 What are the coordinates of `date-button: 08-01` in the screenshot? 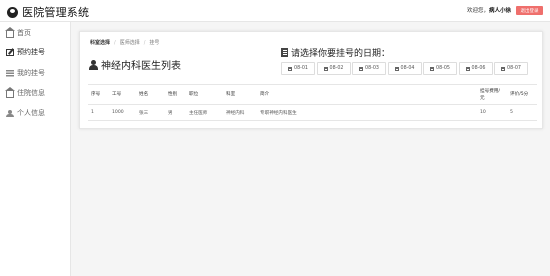 It's located at (298, 68).